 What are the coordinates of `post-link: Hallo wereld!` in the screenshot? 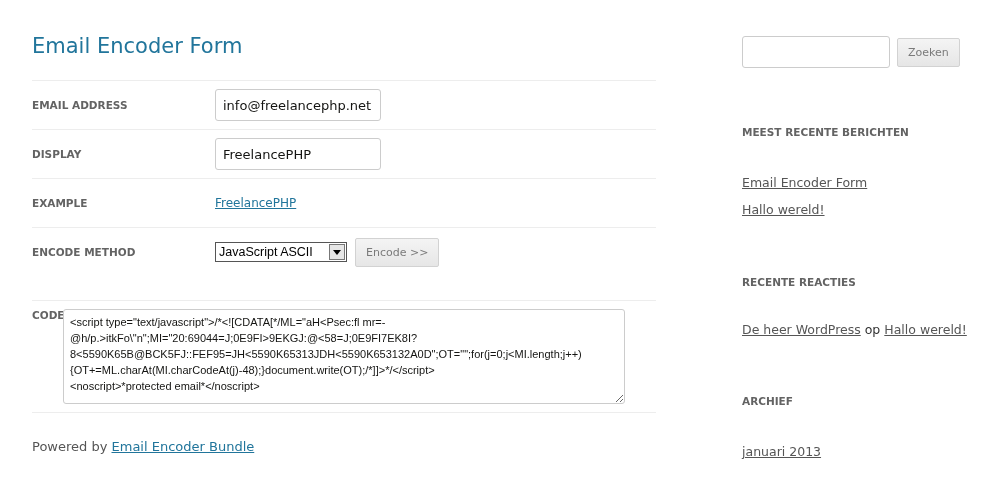 It's located at (925, 329).